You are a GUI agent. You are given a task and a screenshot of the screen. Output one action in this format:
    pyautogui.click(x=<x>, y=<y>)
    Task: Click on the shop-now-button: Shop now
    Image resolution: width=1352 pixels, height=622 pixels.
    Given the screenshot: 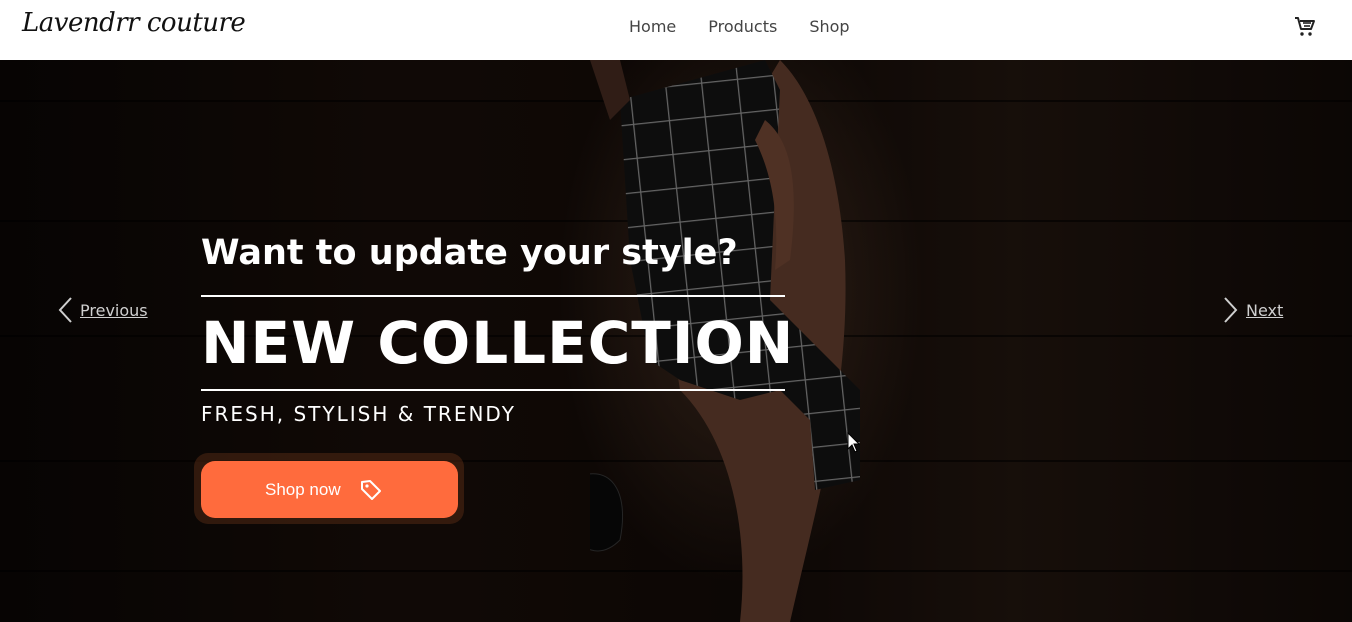 What is the action you would take?
    pyautogui.click(x=329, y=489)
    